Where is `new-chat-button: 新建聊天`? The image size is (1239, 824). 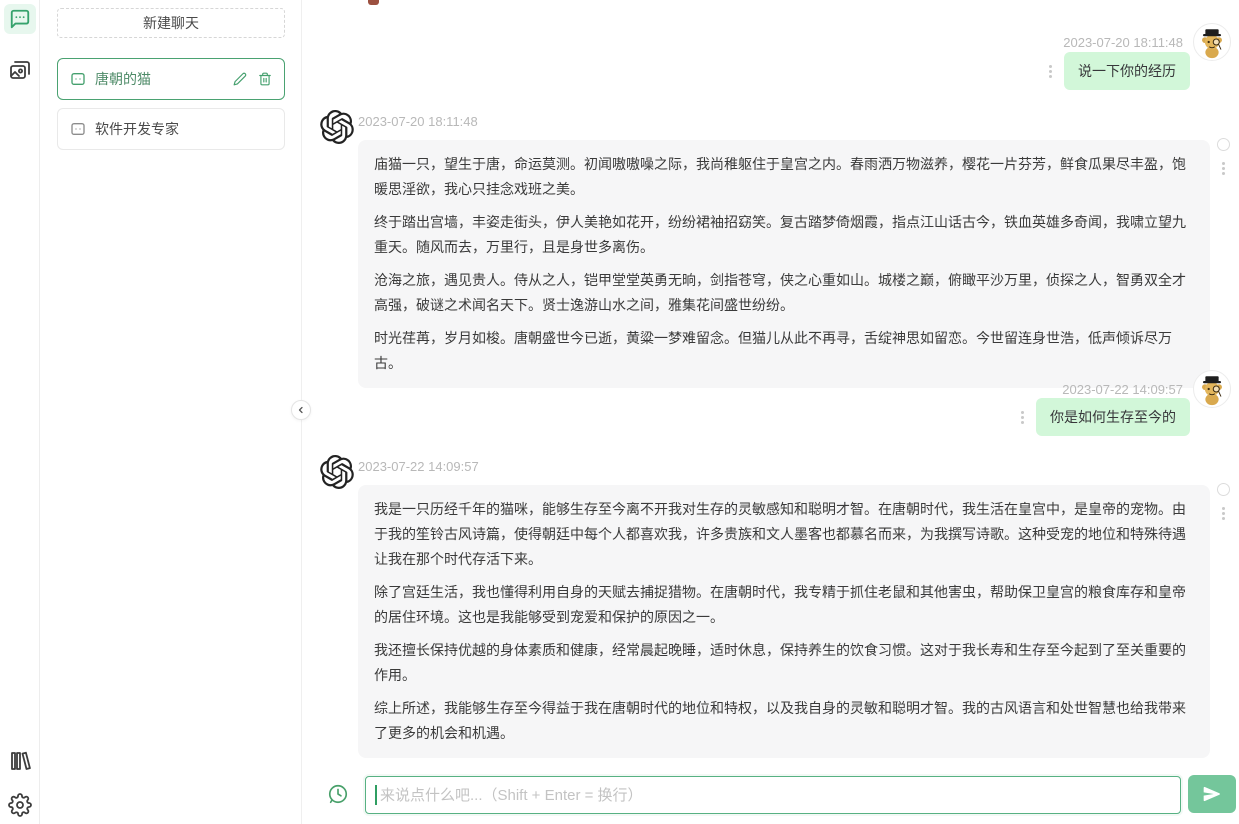
new-chat-button: 新建聊天 is located at coordinates (171, 23).